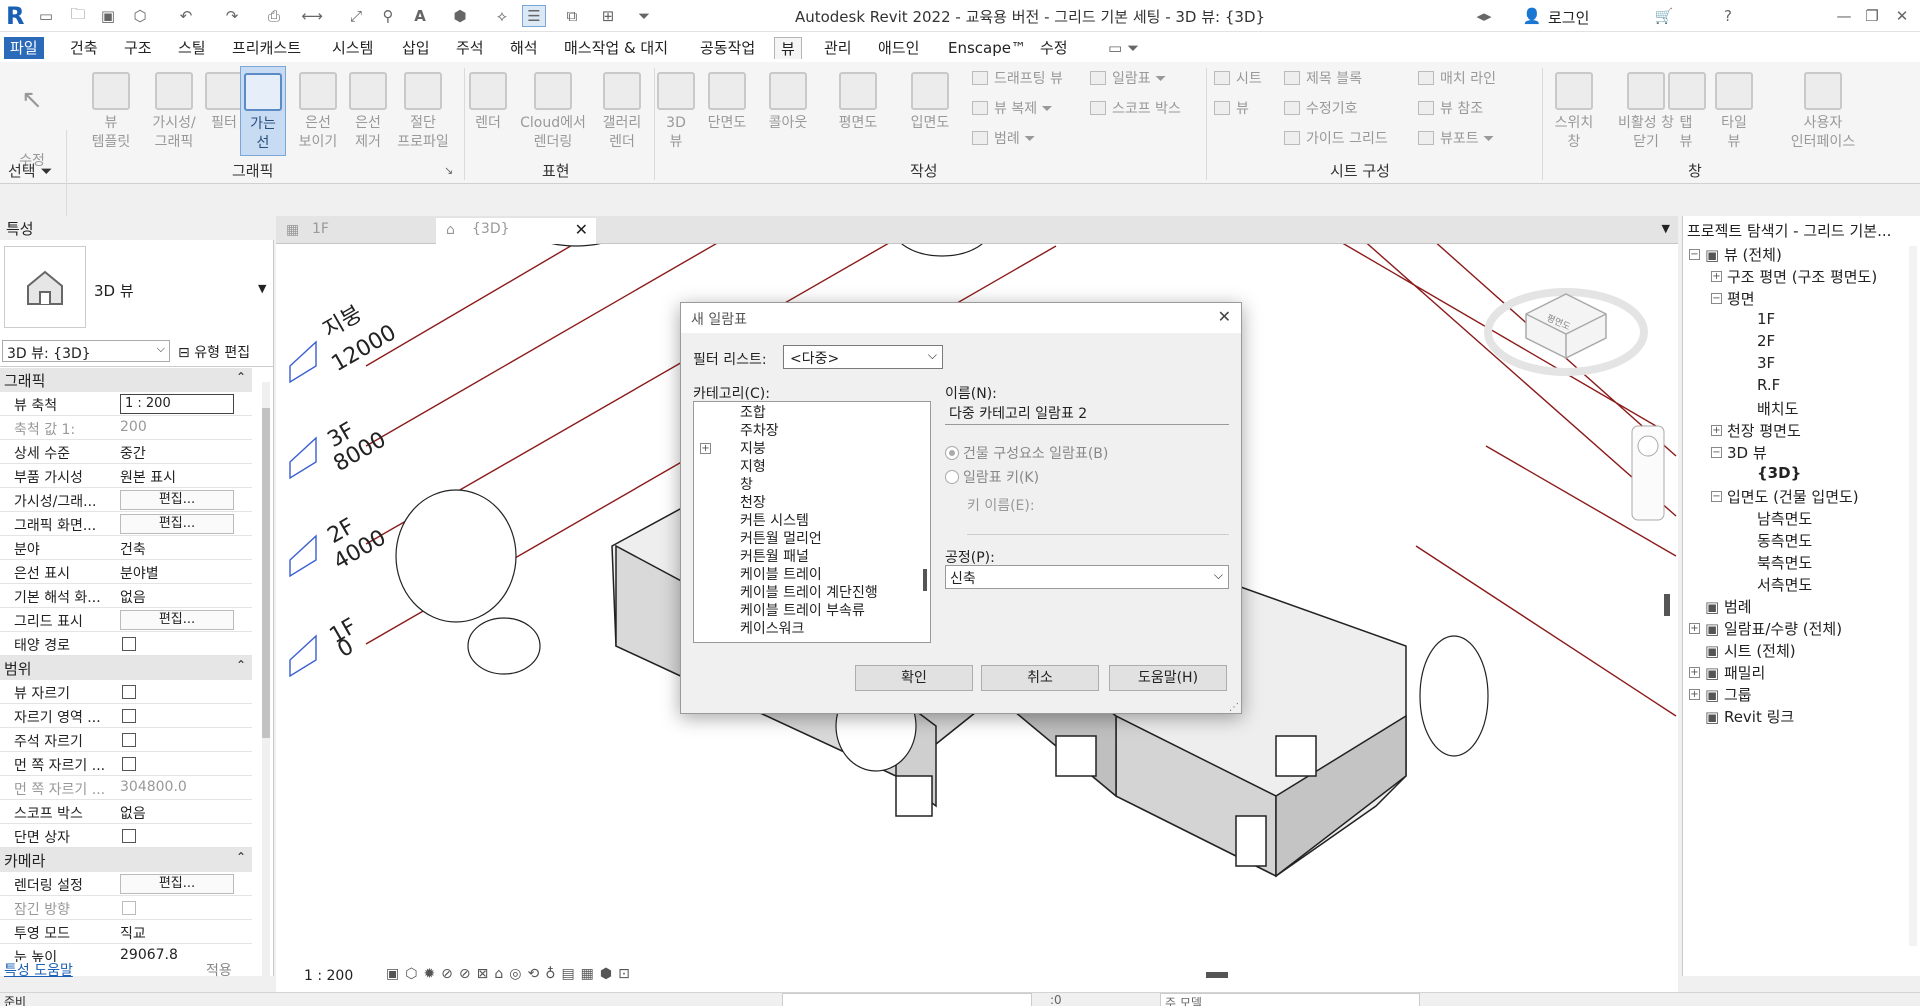  Describe the element at coordinates (24, 48) in the screenshot. I see `tab-file: 파일` at that location.